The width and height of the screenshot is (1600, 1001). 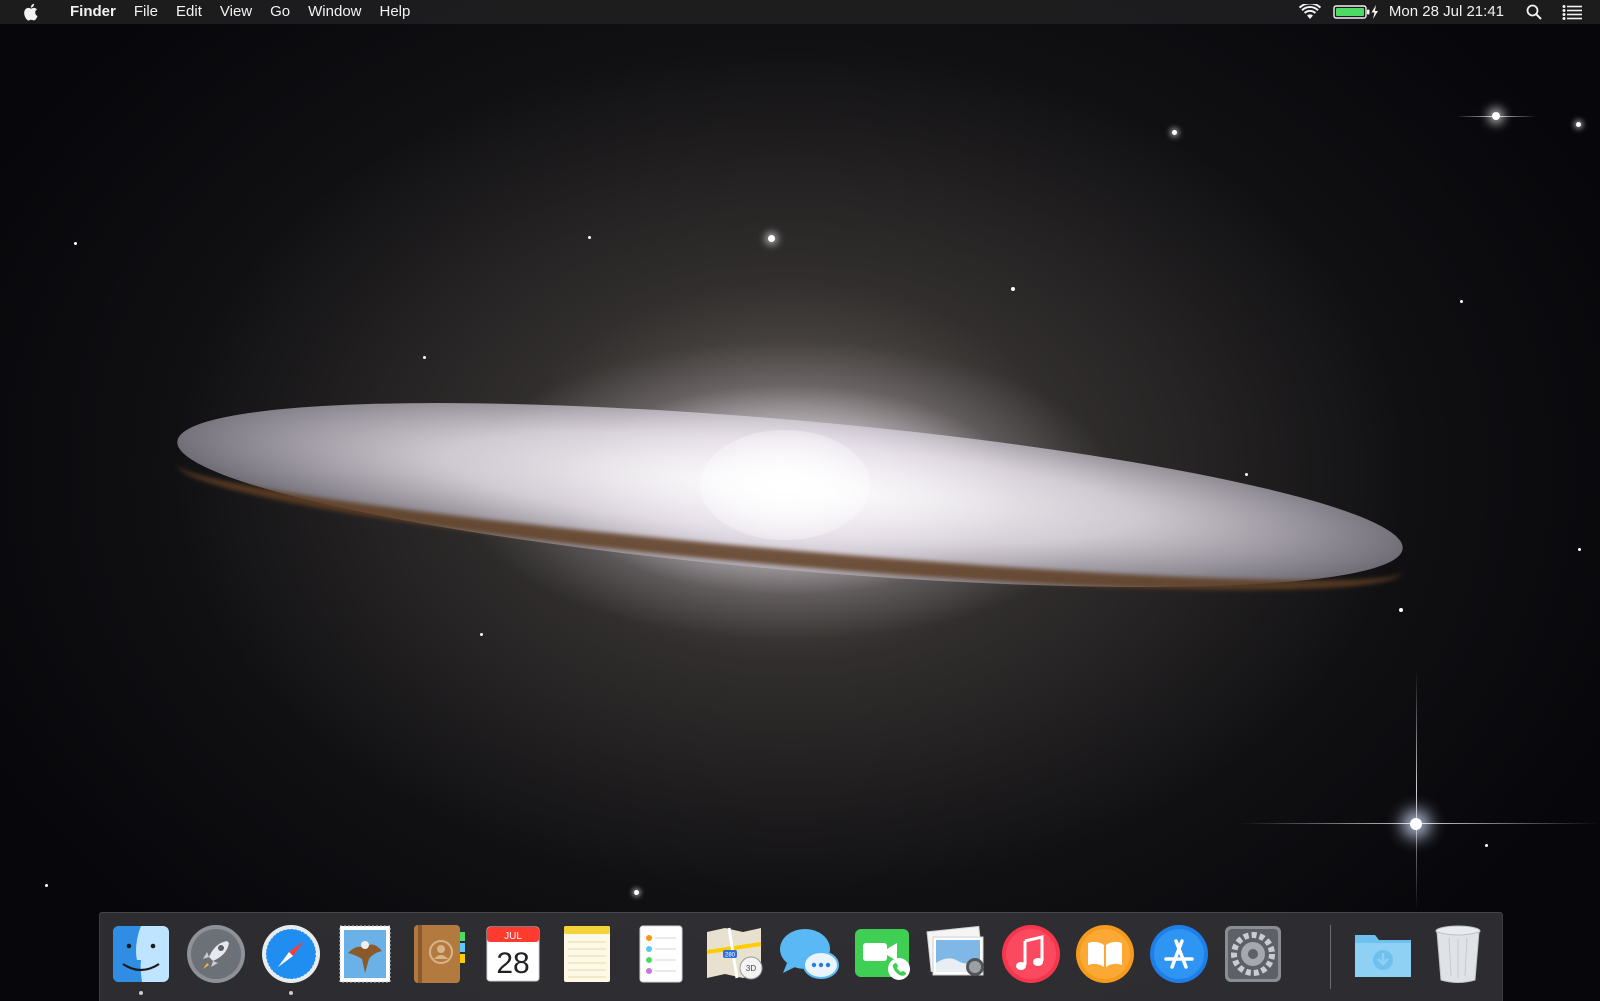 I want to click on dock-trash, so click(x=1458, y=954).